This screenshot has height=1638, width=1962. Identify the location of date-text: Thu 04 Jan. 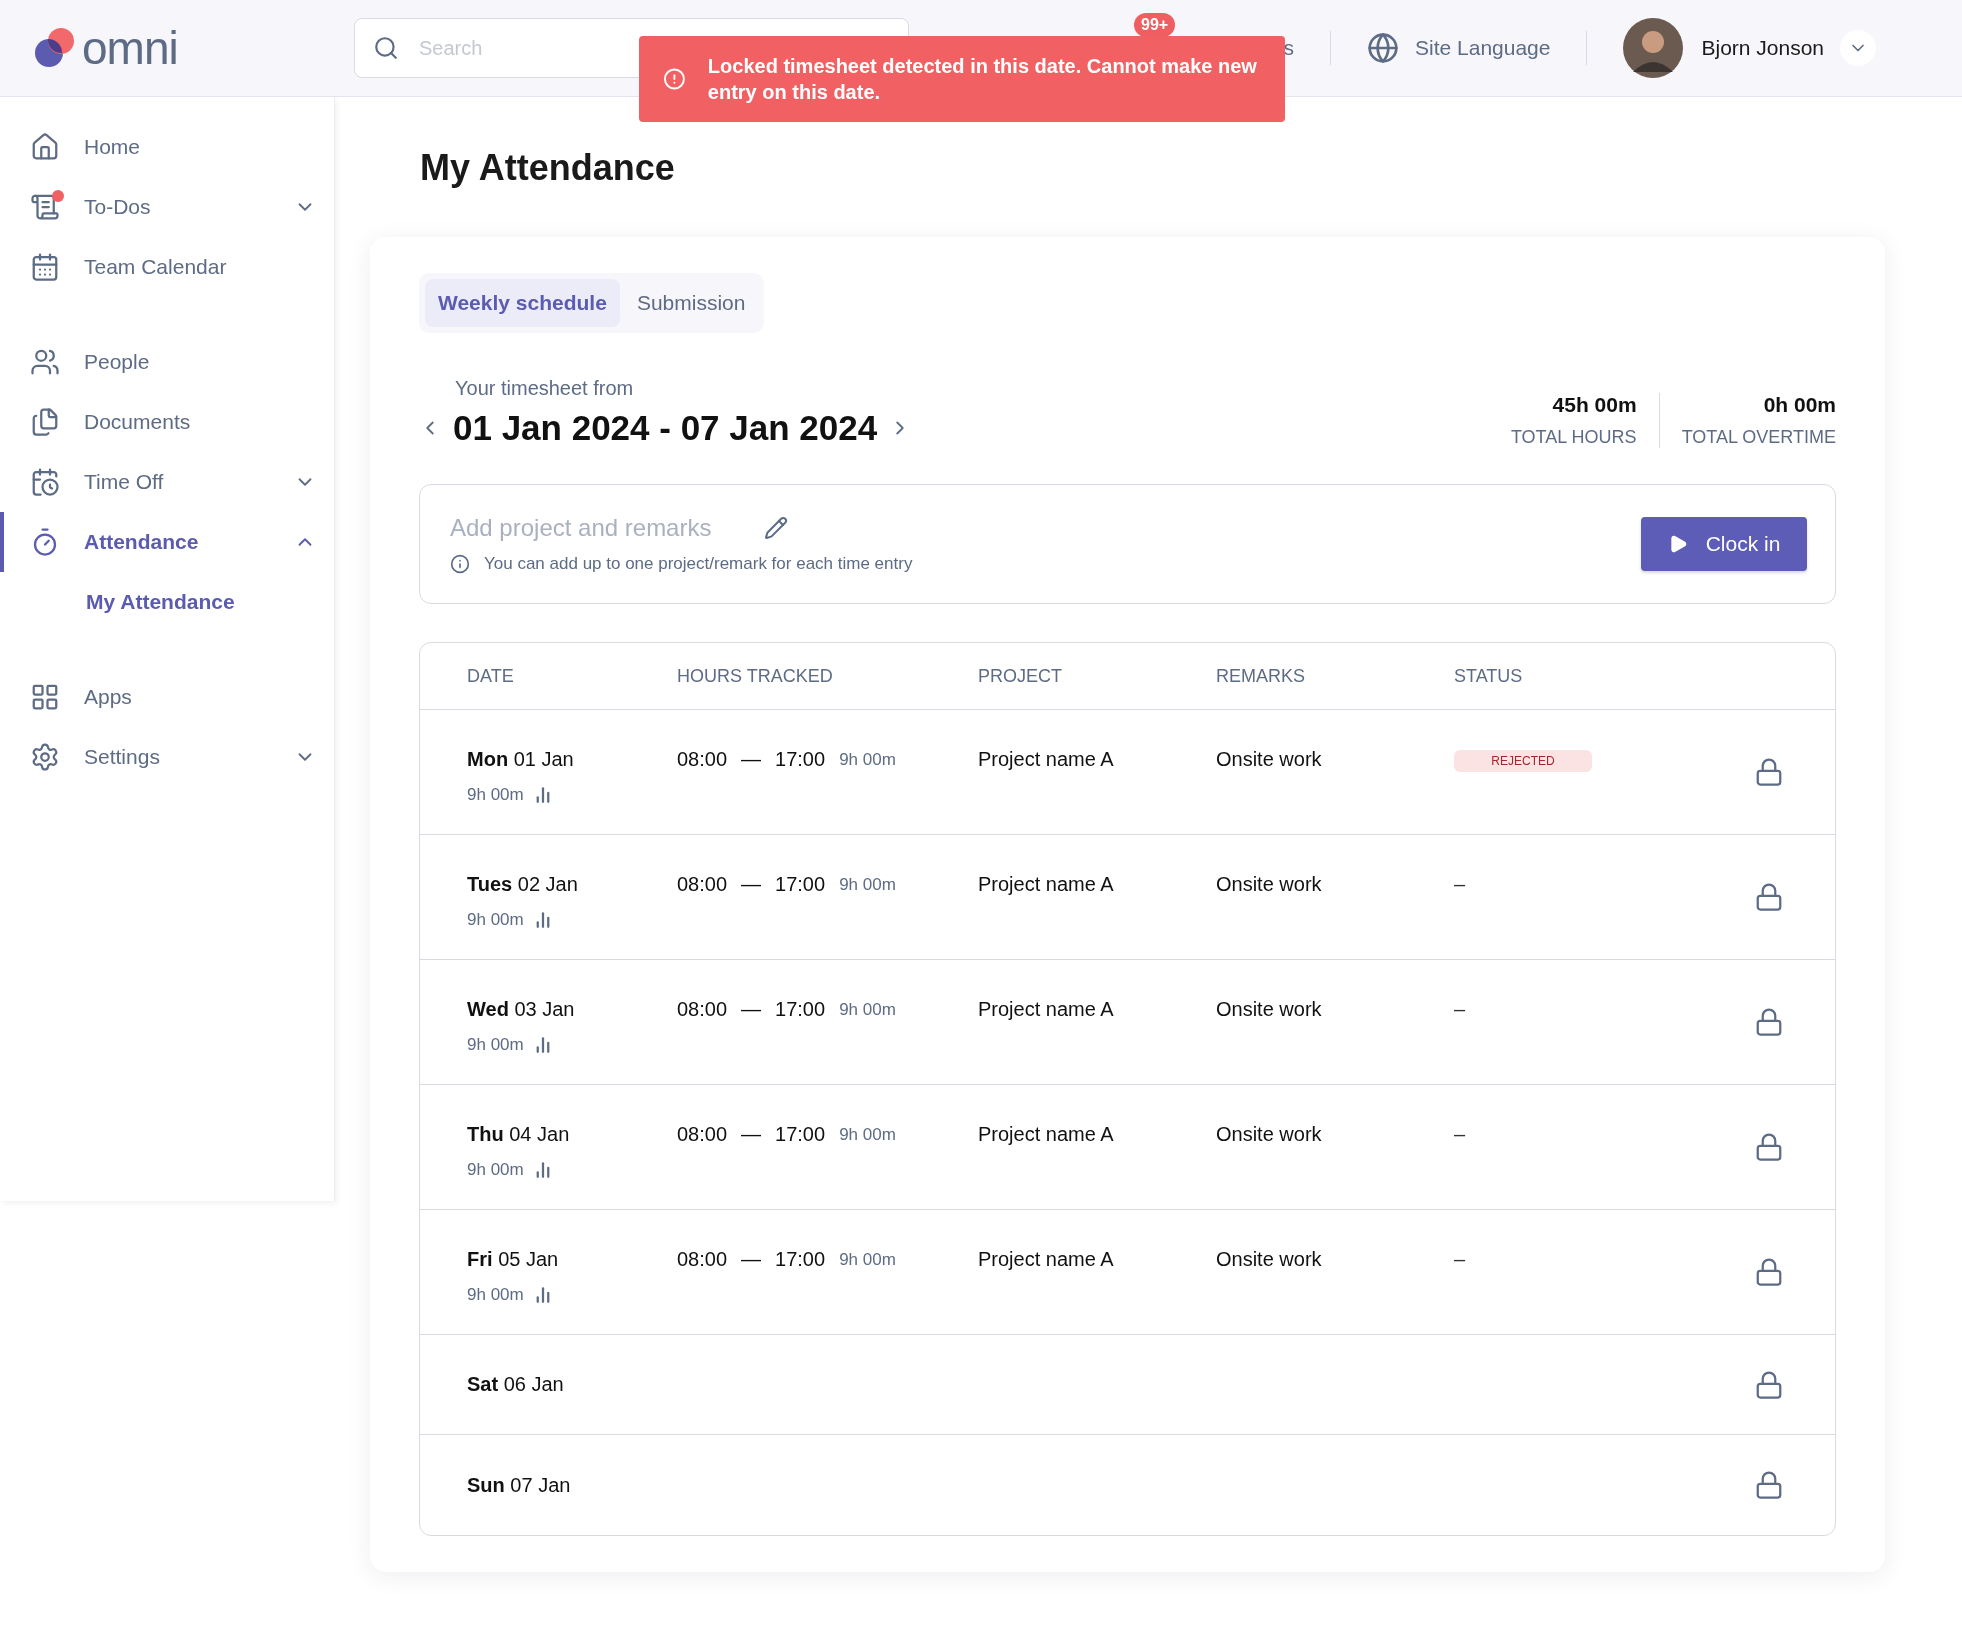
(519, 1134).